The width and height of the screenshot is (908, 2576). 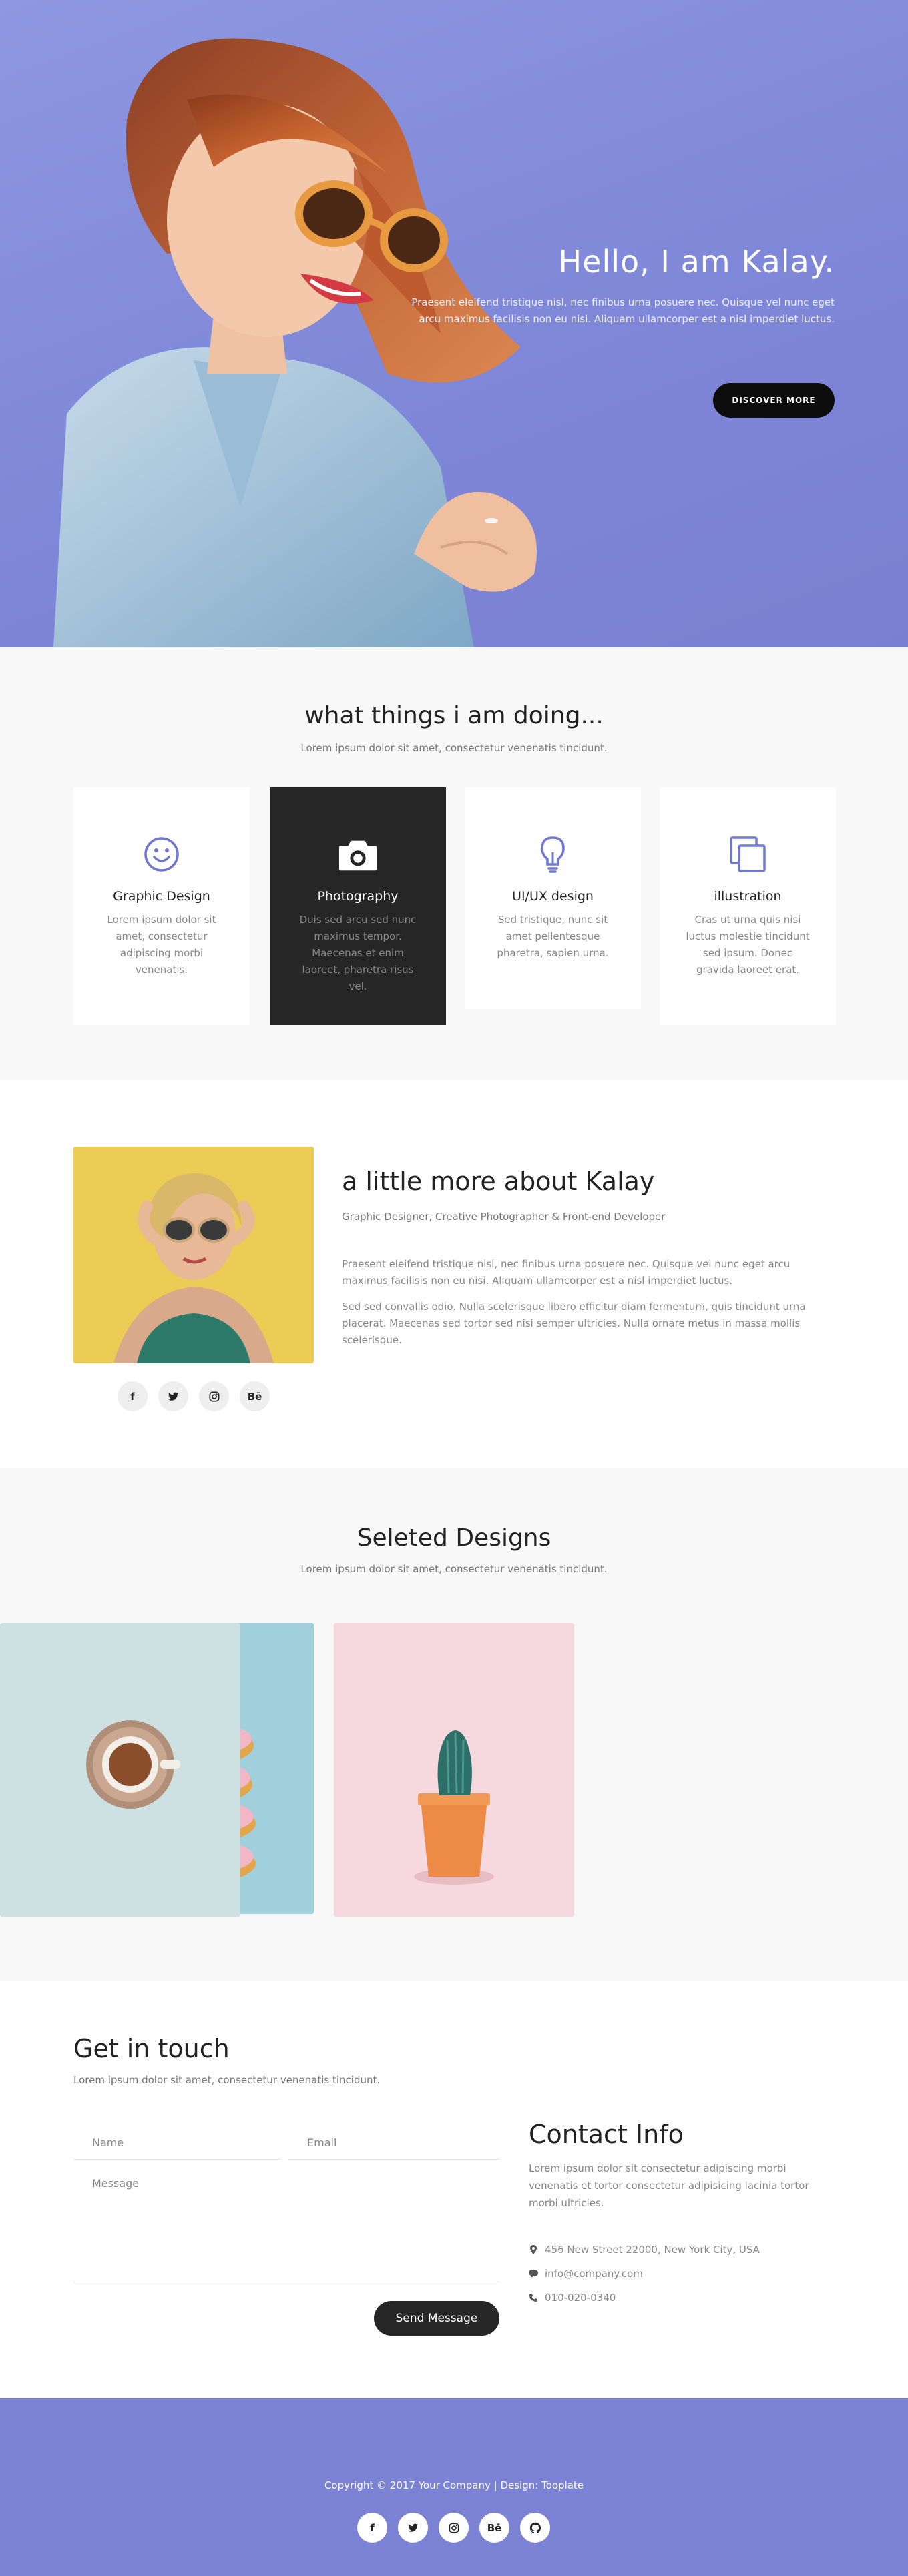 What do you see at coordinates (652, 2250) in the screenshot?
I see `address-text: 456 New Street 22000, New York City, USA` at bounding box center [652, 2250].